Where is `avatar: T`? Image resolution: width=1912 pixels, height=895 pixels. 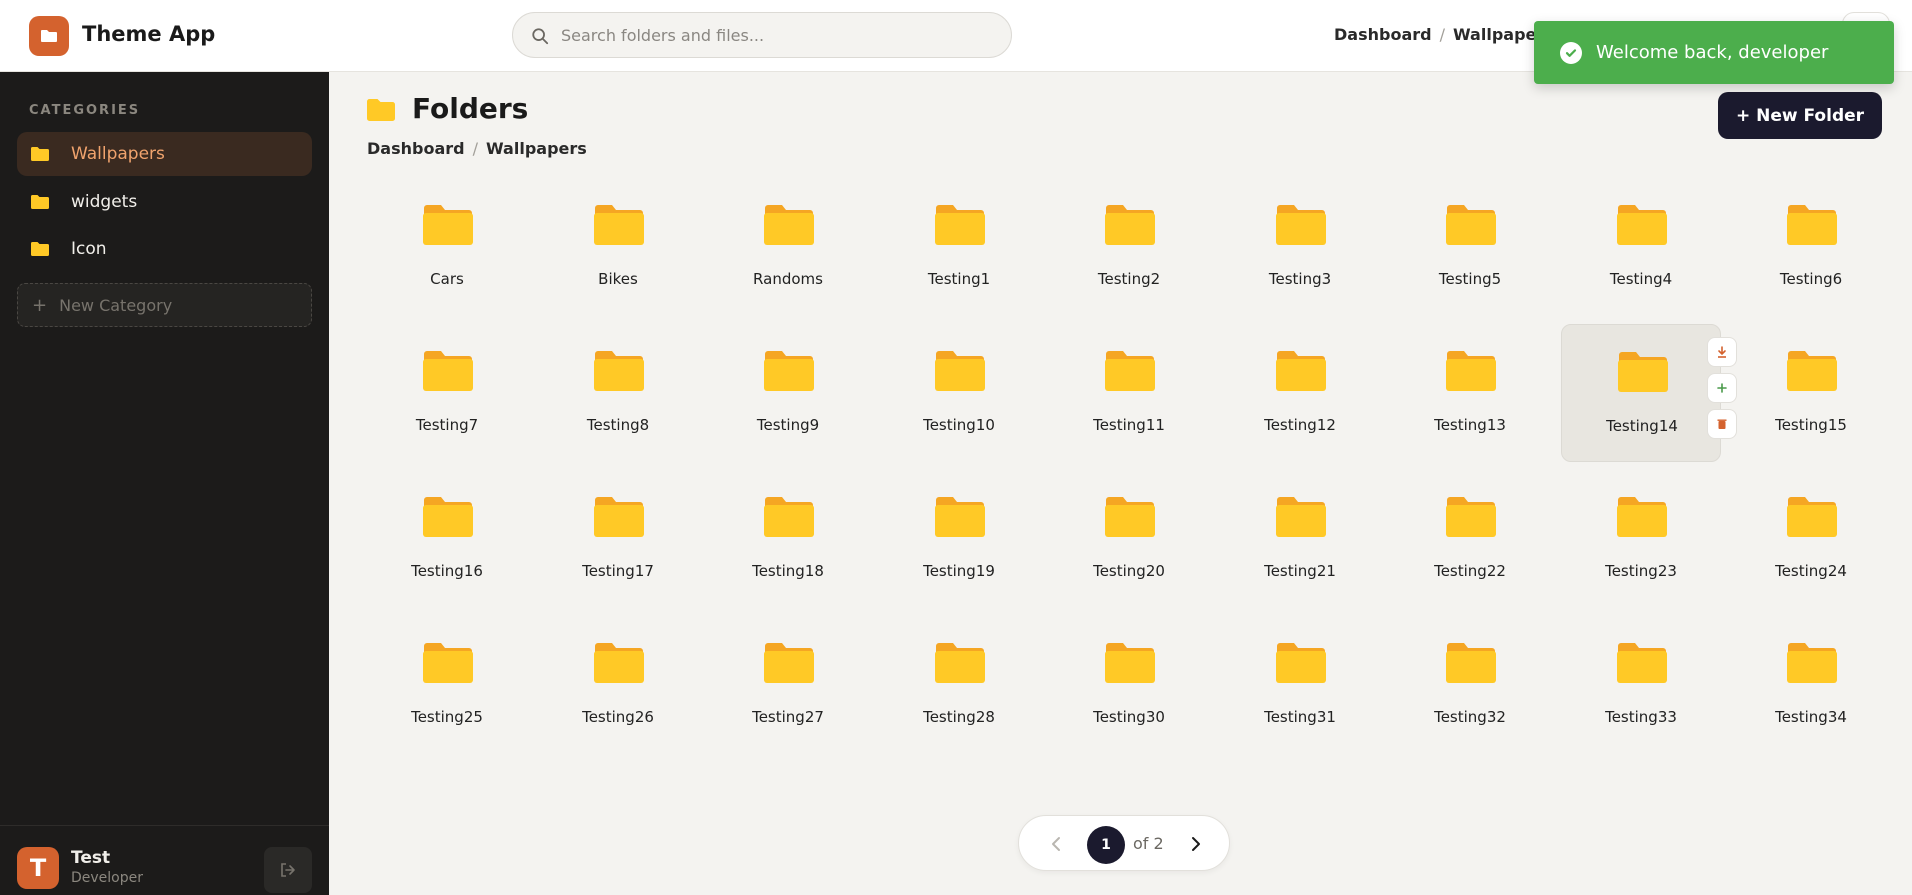
avatar: T is located at coordinates (38, 868).